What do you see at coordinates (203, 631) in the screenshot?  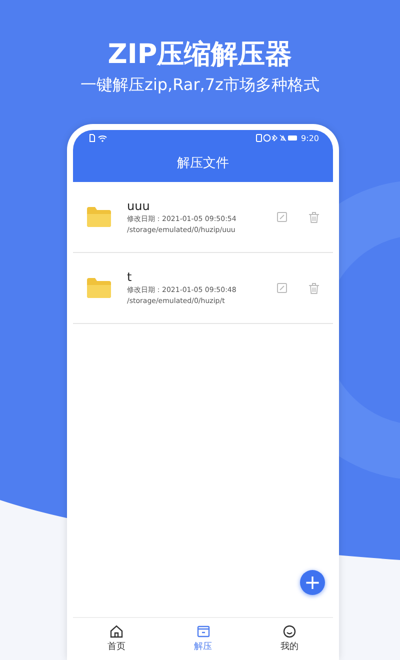 I see `box-icon` at bounding box center [203, 631].